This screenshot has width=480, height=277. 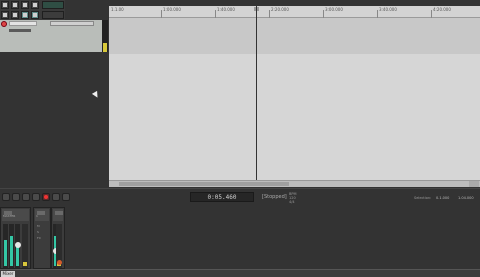 What do you see at coordinates (16, 197) in the screenshot?
I see `play-icon` at bounding box center [16, 197].